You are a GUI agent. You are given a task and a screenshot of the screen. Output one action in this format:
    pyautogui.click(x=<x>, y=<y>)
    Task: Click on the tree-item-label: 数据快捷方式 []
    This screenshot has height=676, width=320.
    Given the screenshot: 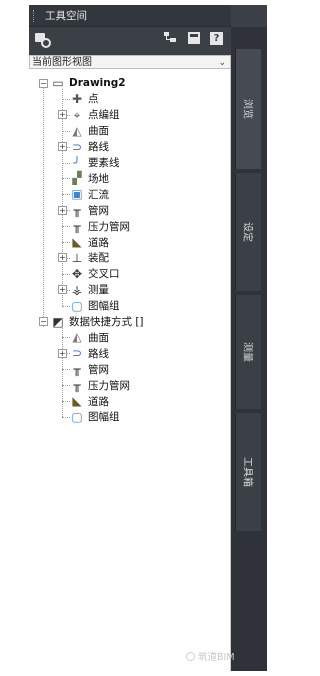 What is the action you would take?
    pyautogui.click(x=106, y=322)
    